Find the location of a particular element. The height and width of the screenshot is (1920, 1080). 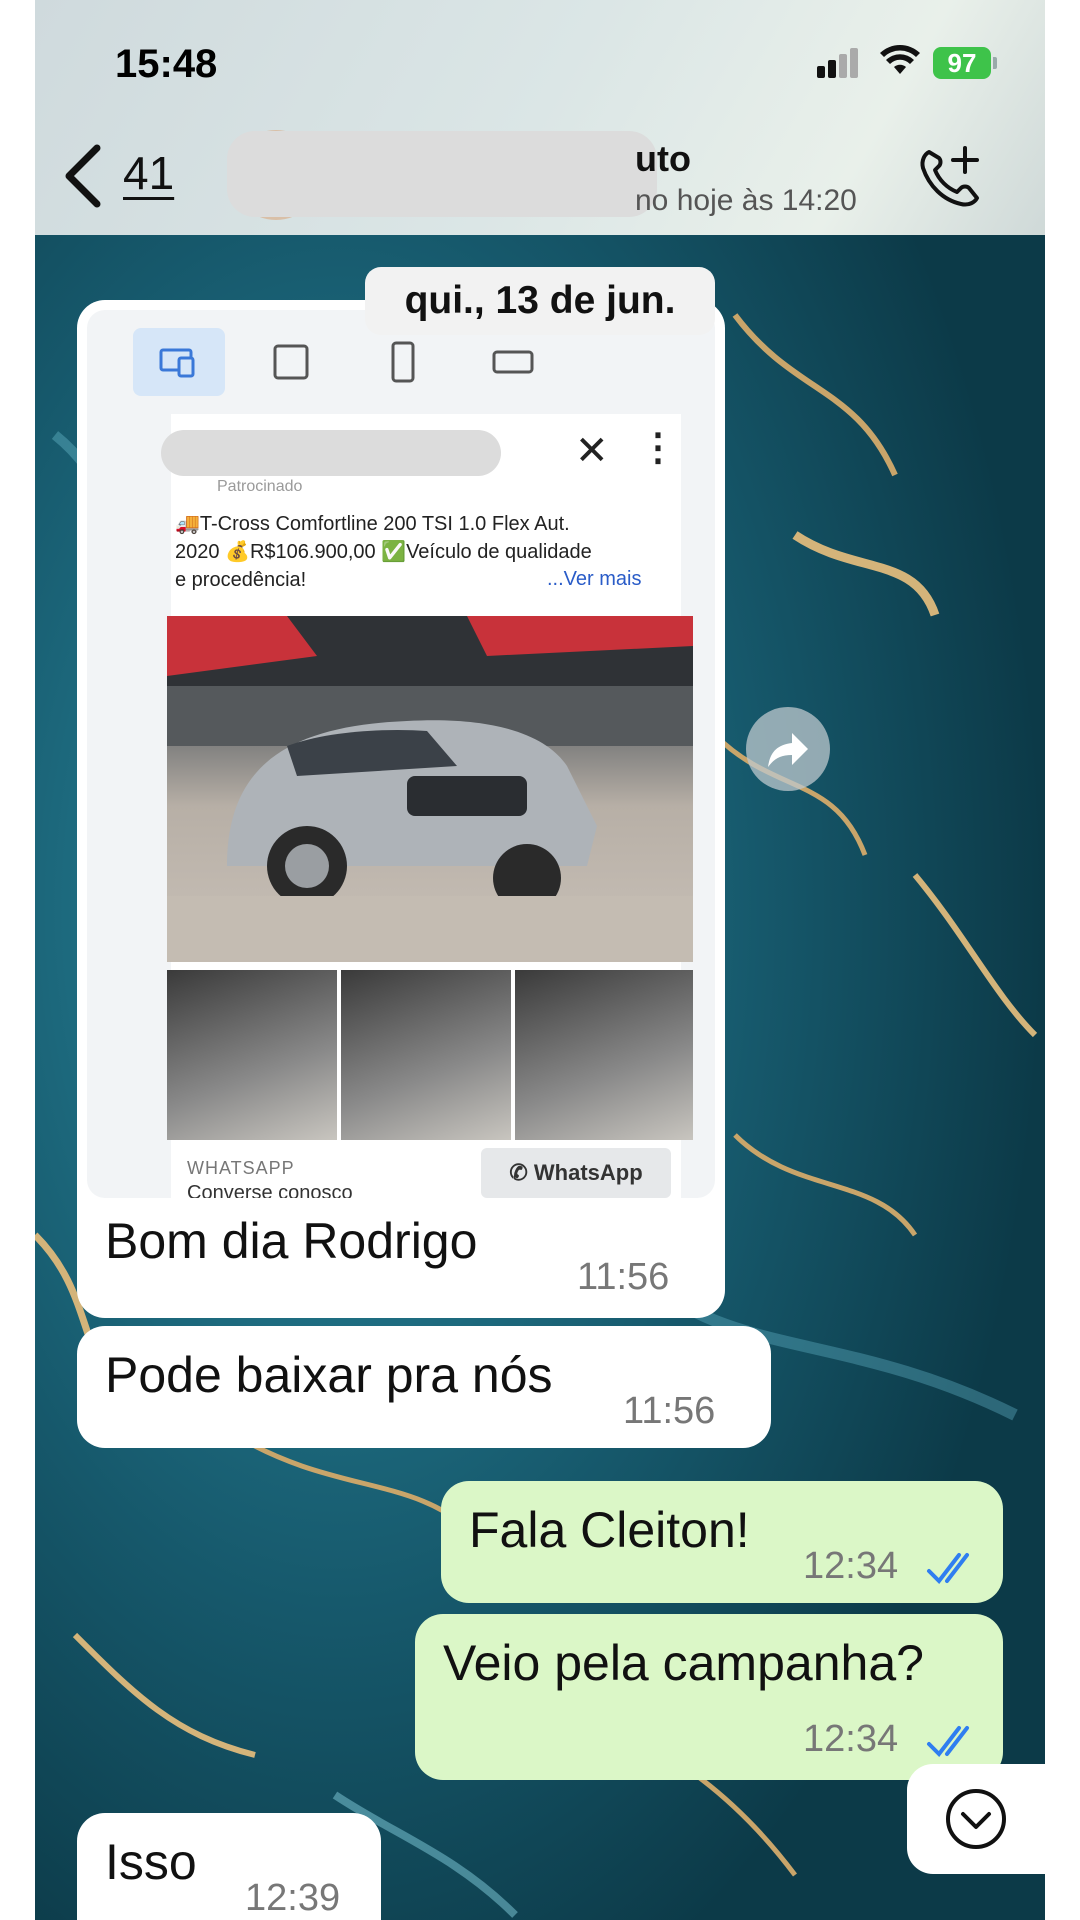

whatsapp-icon: ✆ is located at coordinates (518, 1172).